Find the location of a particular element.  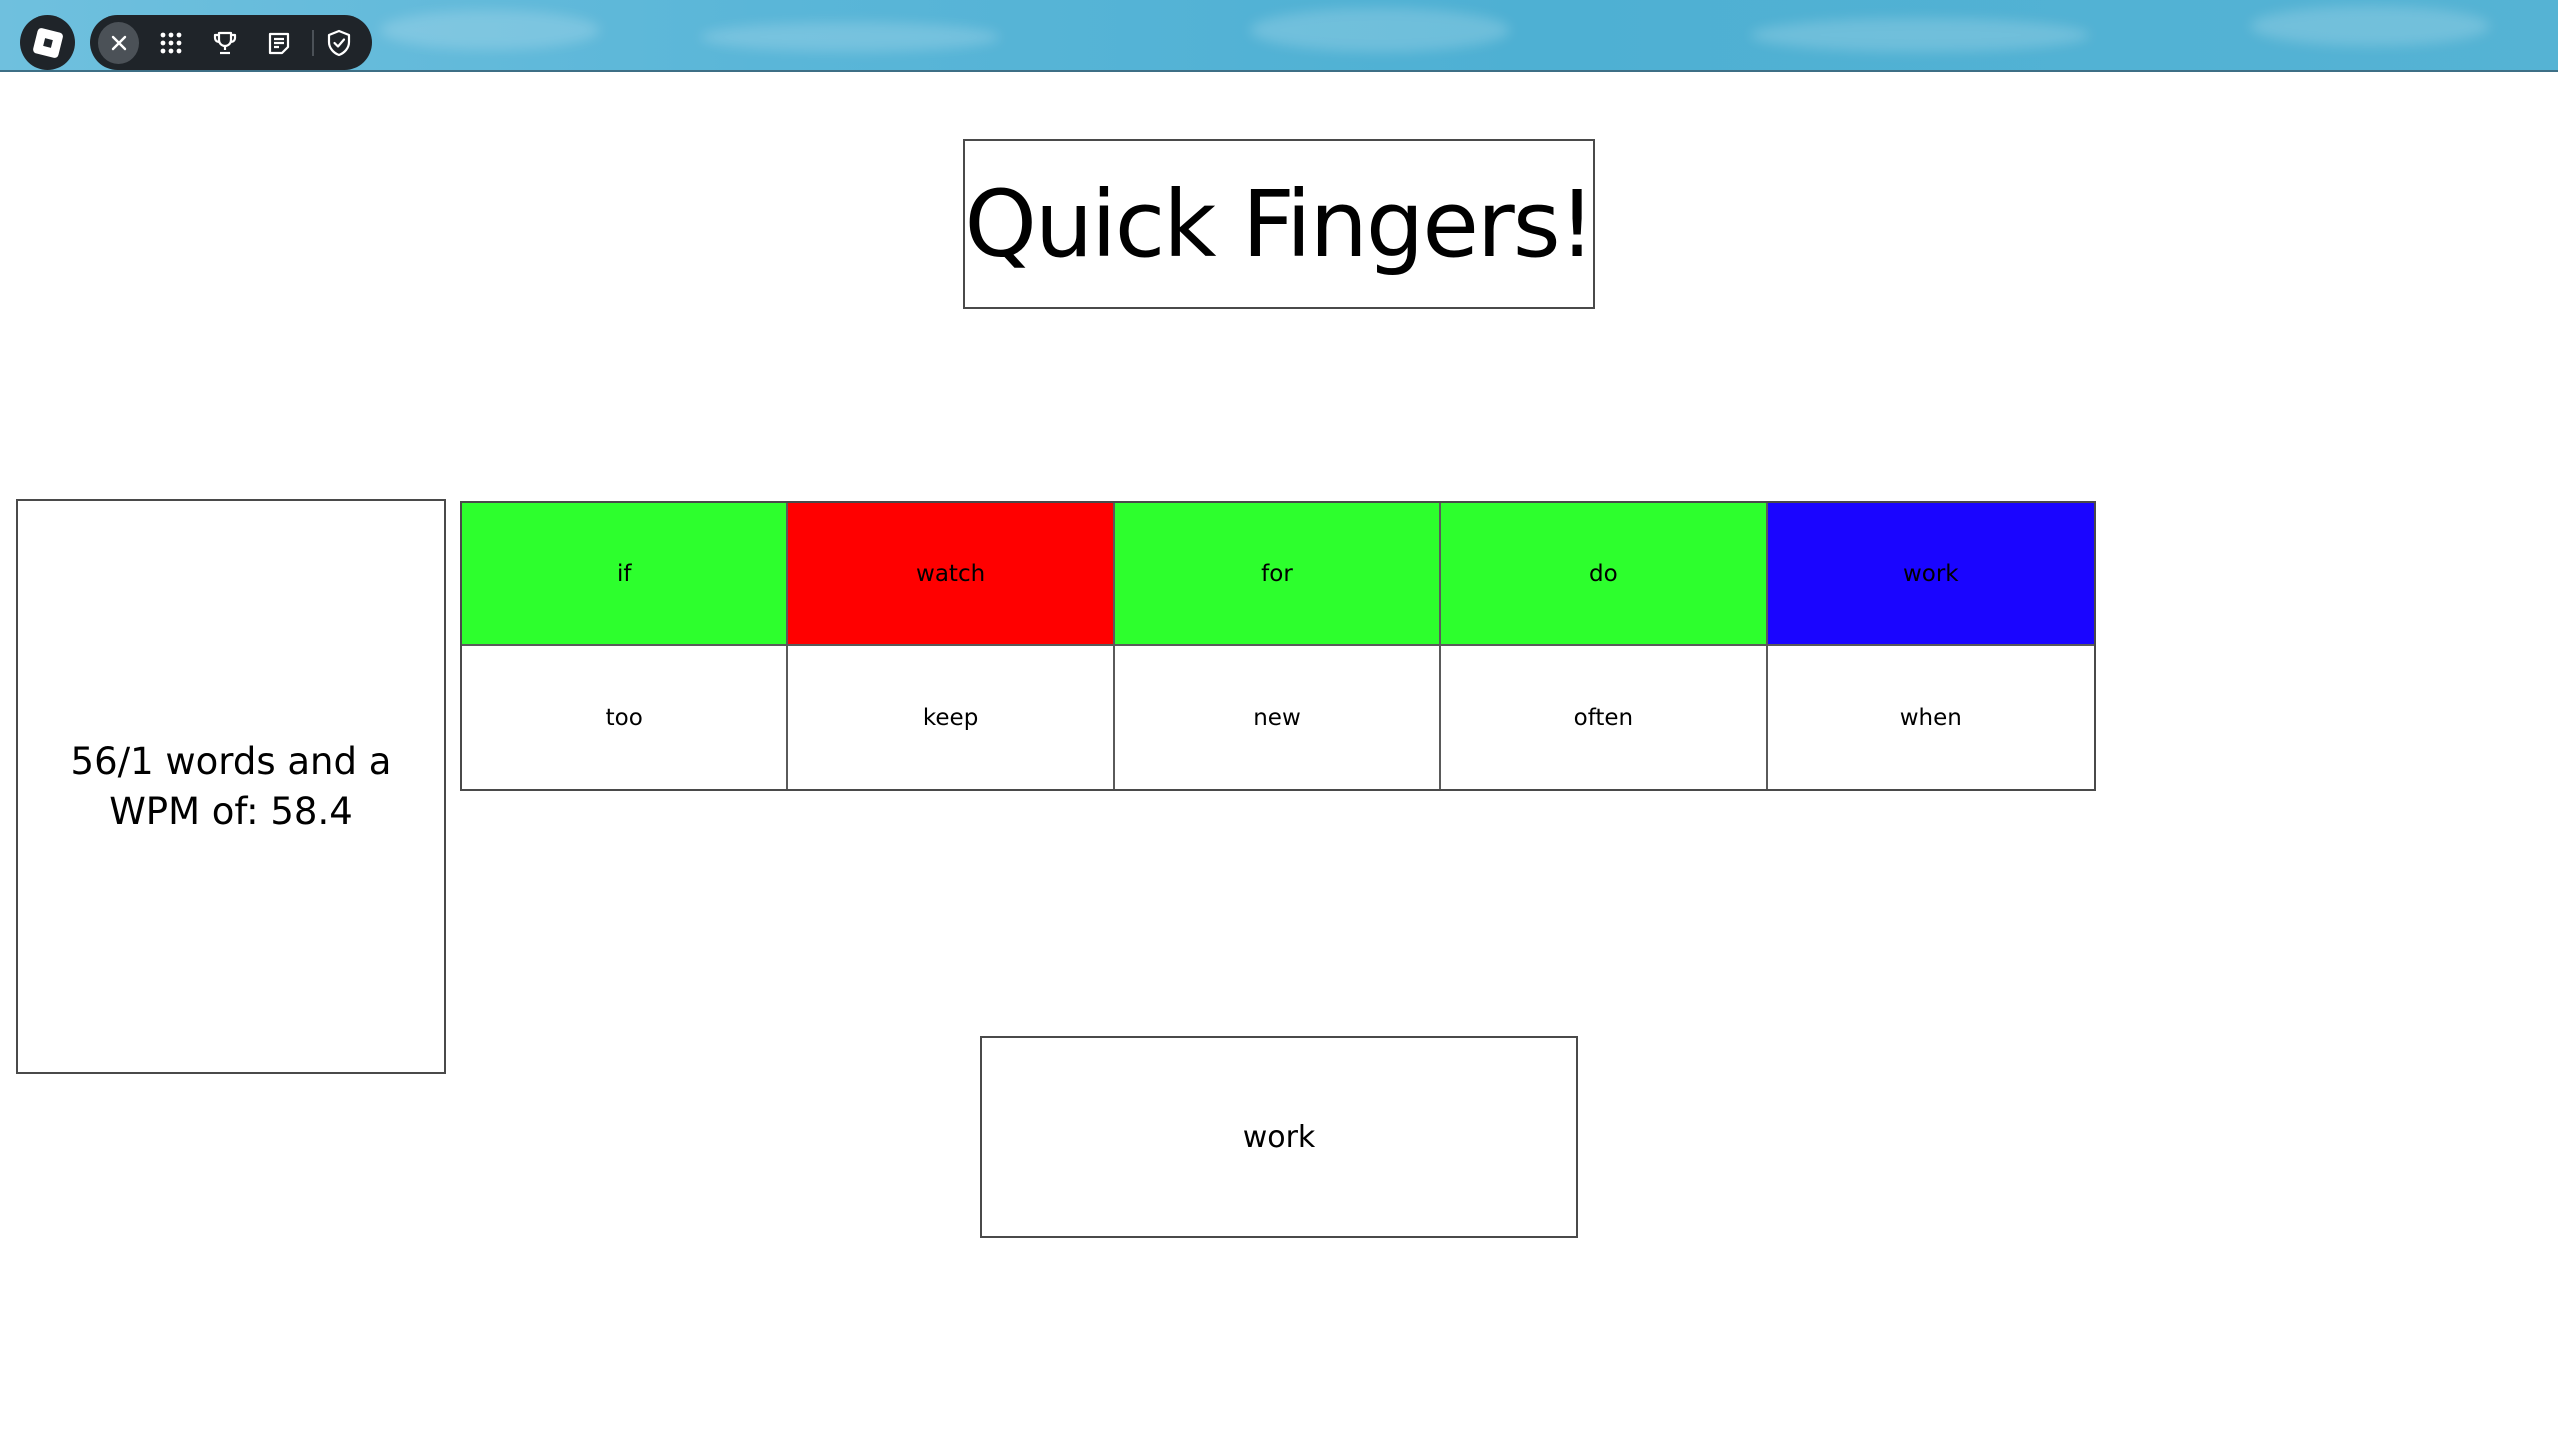

word-cell: often is located at coordinates (1604, 717).